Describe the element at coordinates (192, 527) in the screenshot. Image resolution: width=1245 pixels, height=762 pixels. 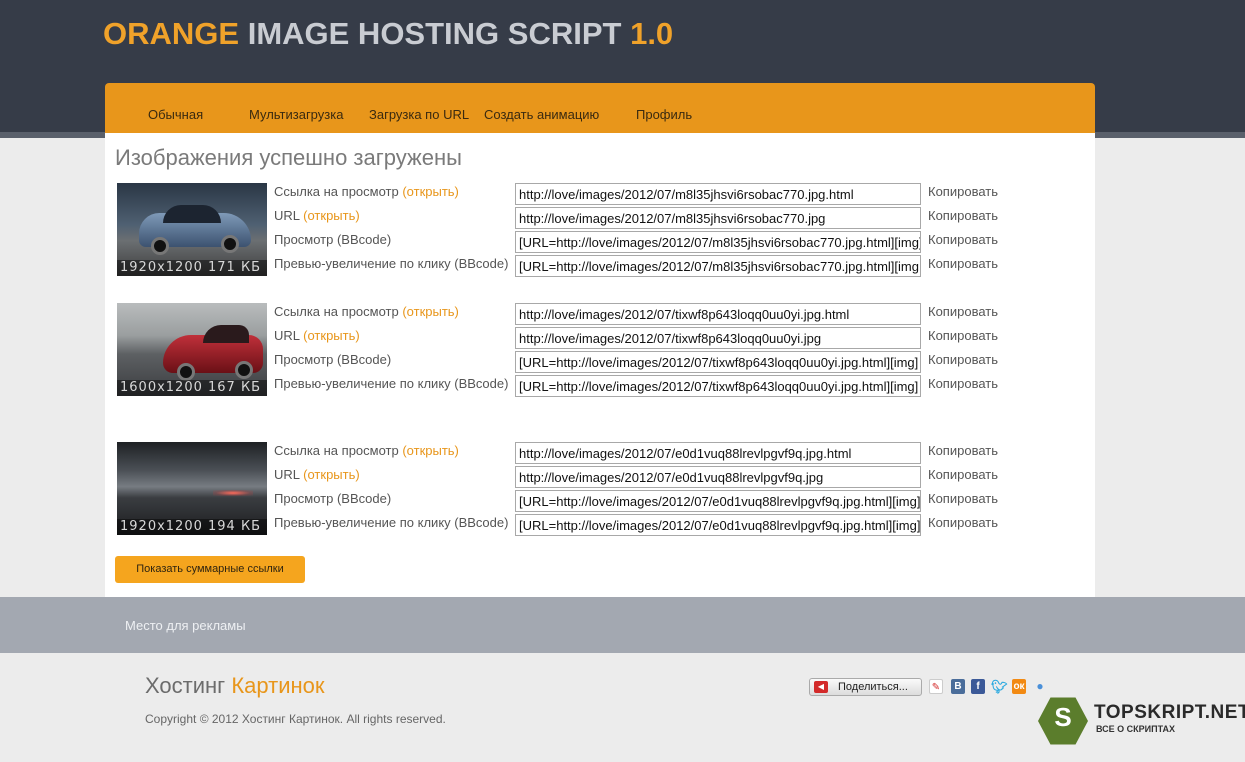
I see `thumbnail-caption: 1920x1200 194 КБ` at that location.